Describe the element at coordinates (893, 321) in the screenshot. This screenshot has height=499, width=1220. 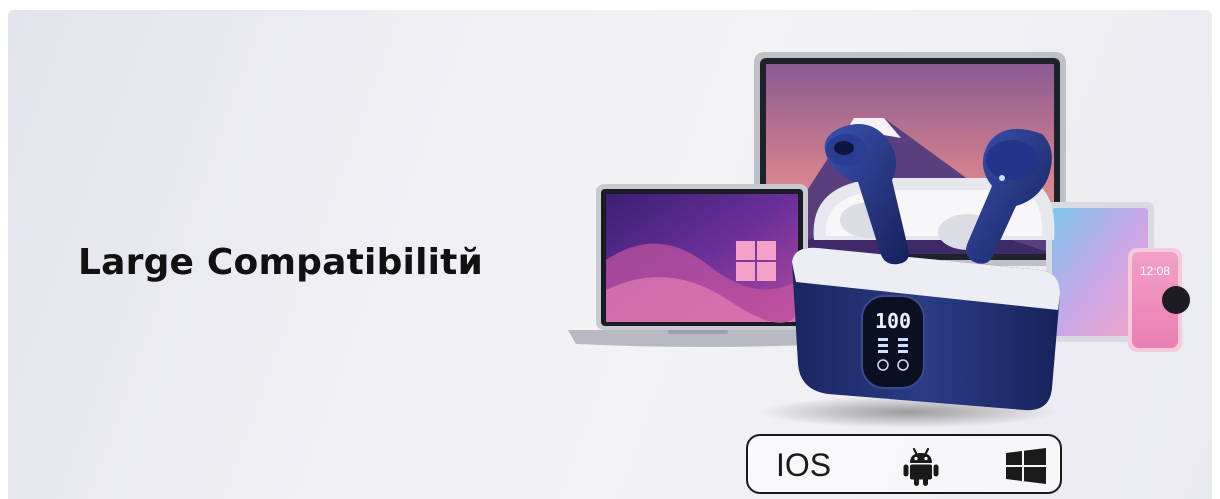
I see `svg-text: 100` at that location.